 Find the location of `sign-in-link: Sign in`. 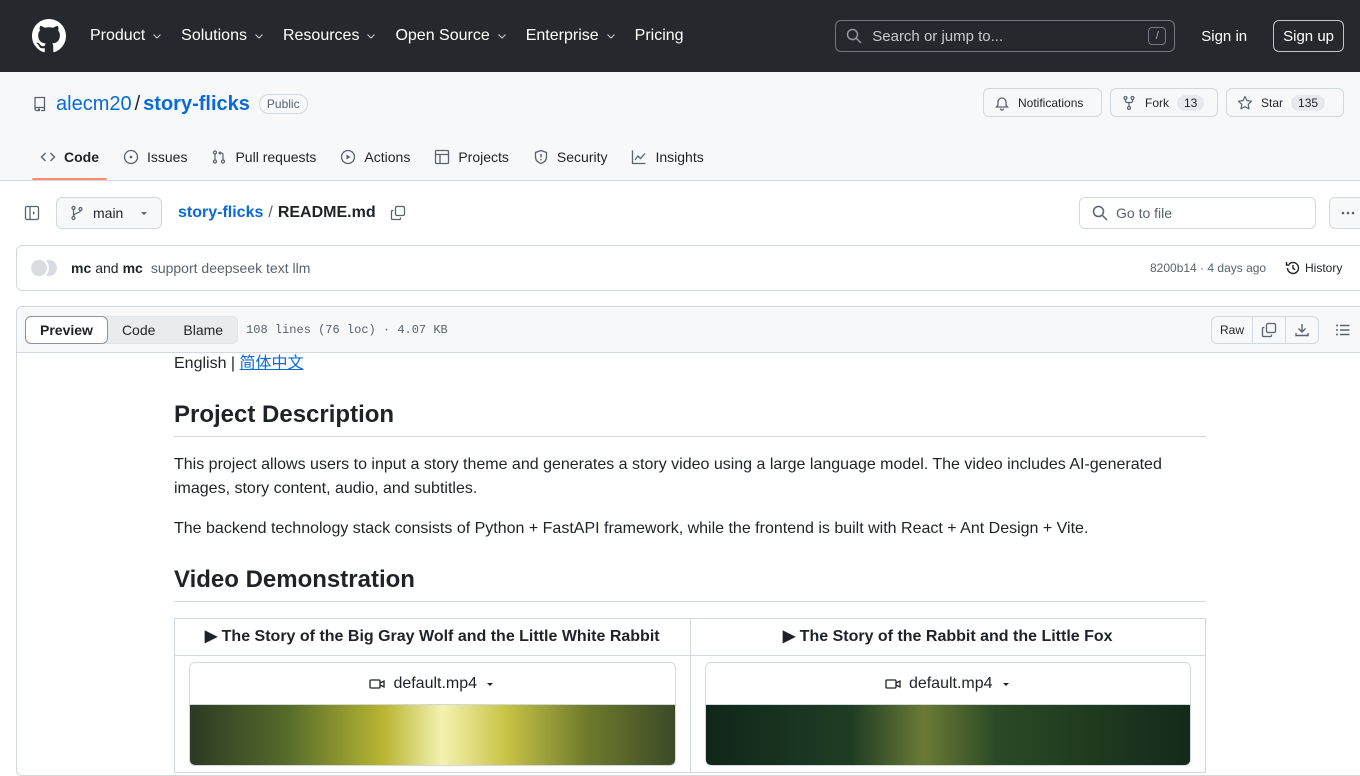

sign-in-link: Sign in is located at coordinates (1224, 36).